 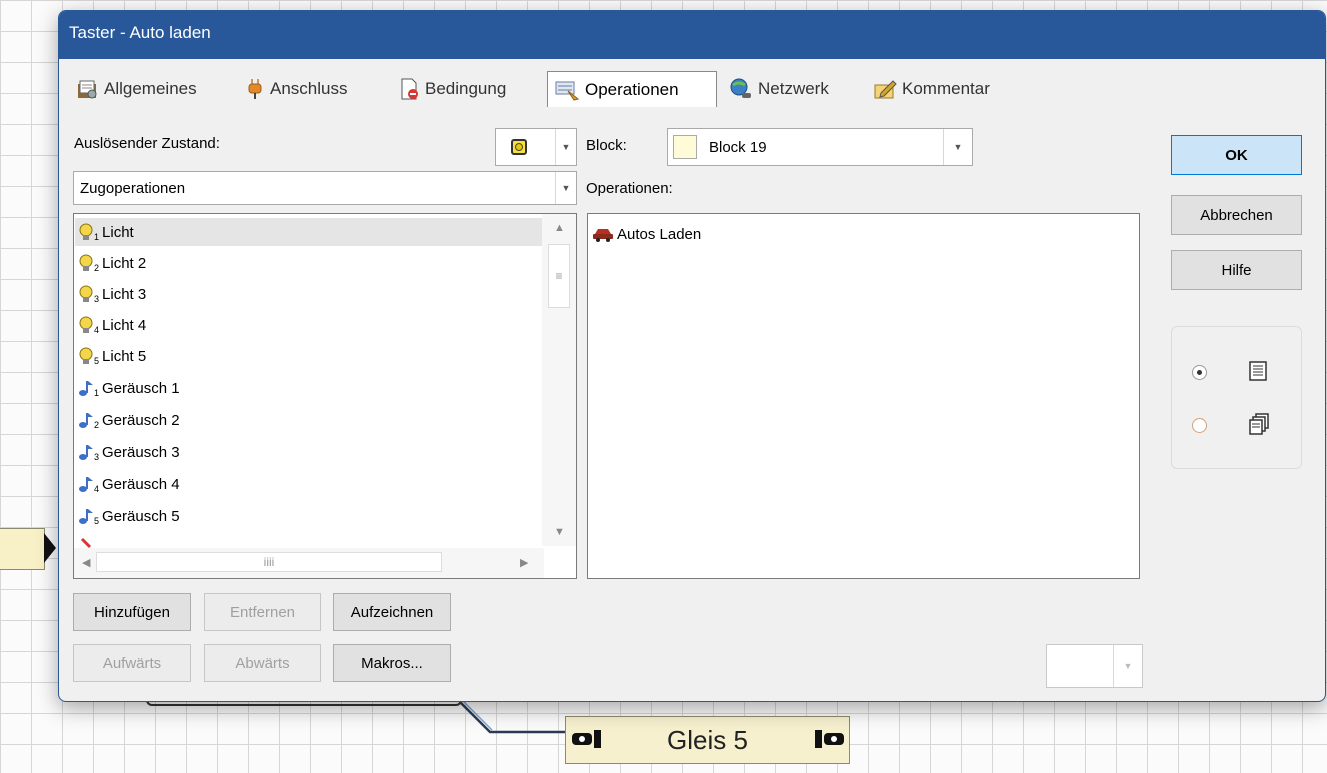 What do you see at coordinates (124, 325) in the screenshot?
I see `list-item-label: Licht 4` at bounding box center [124, 325].